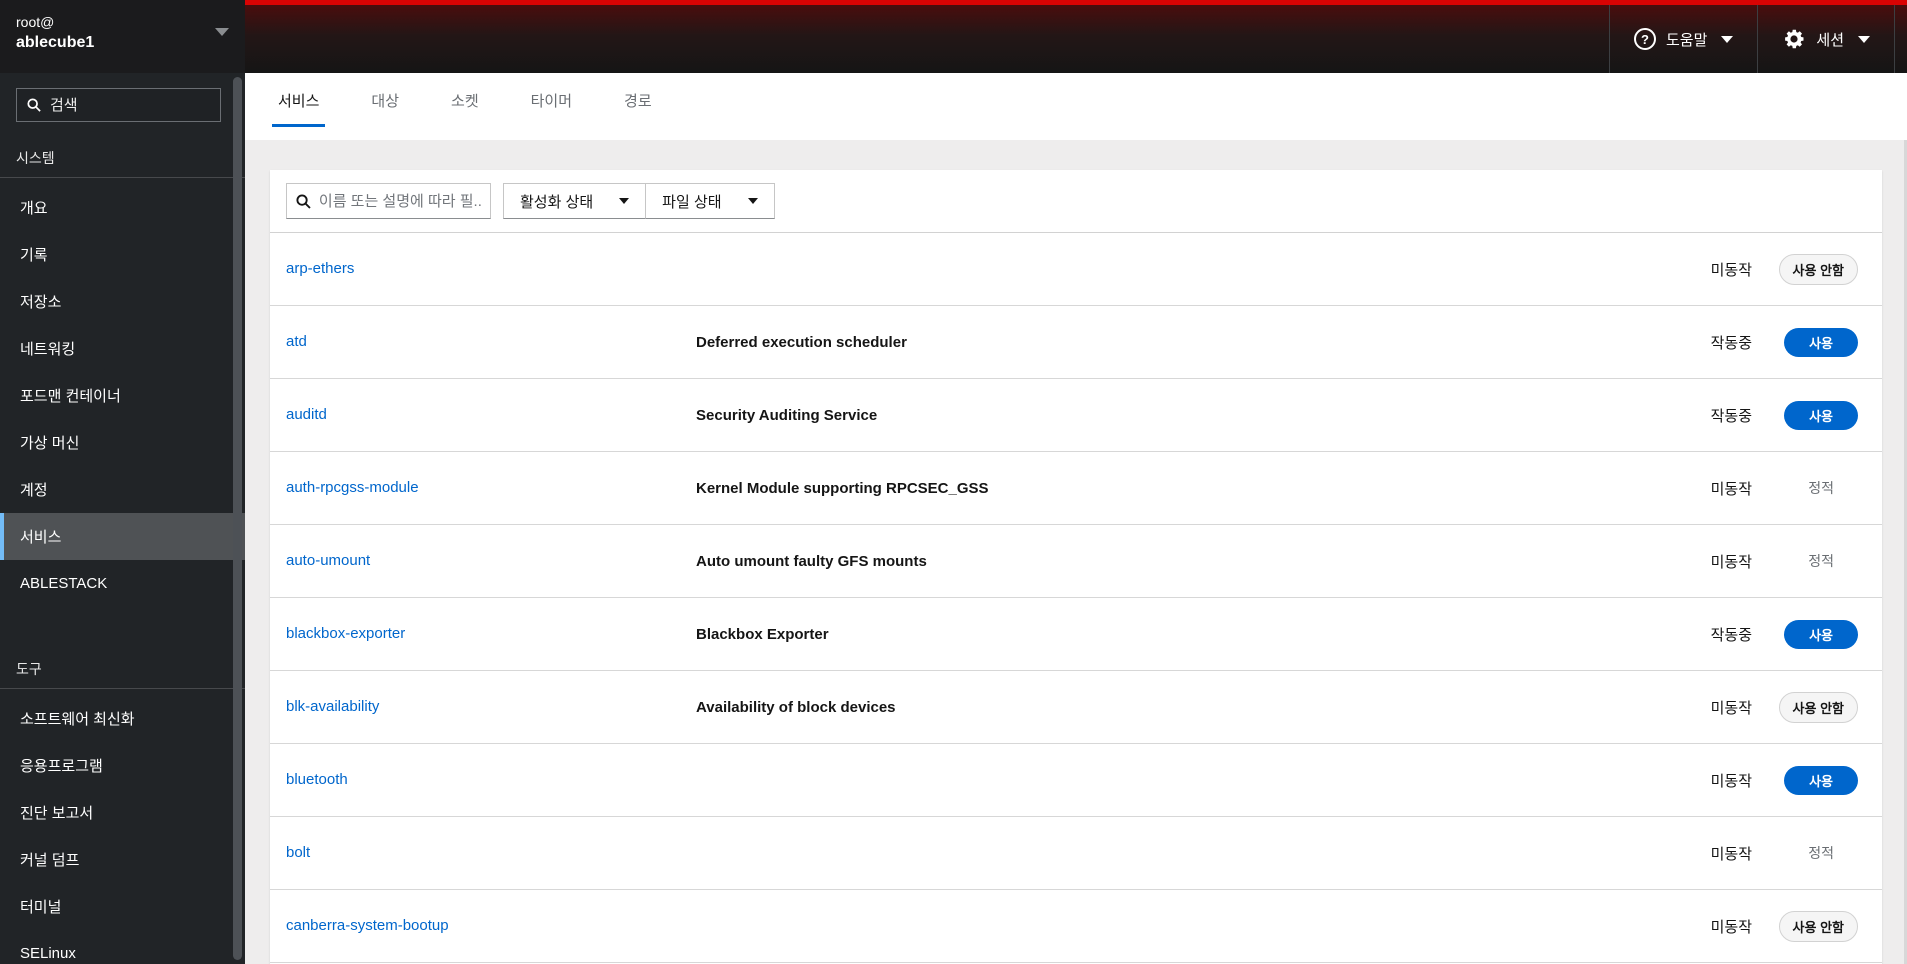  I want to click on sidebar-item-diagnostic-reports: 진단 보고서, so click(122, 812).